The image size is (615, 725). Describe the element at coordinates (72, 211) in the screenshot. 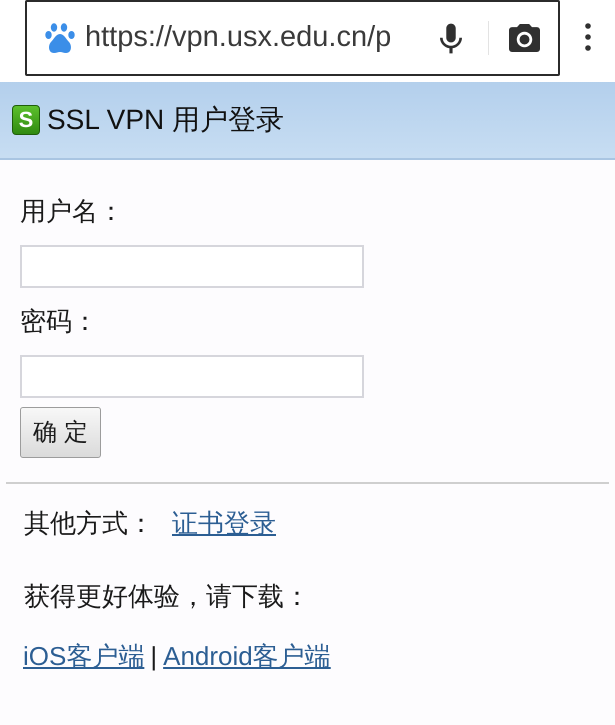

I see `field-label: 用户名：` at that location.